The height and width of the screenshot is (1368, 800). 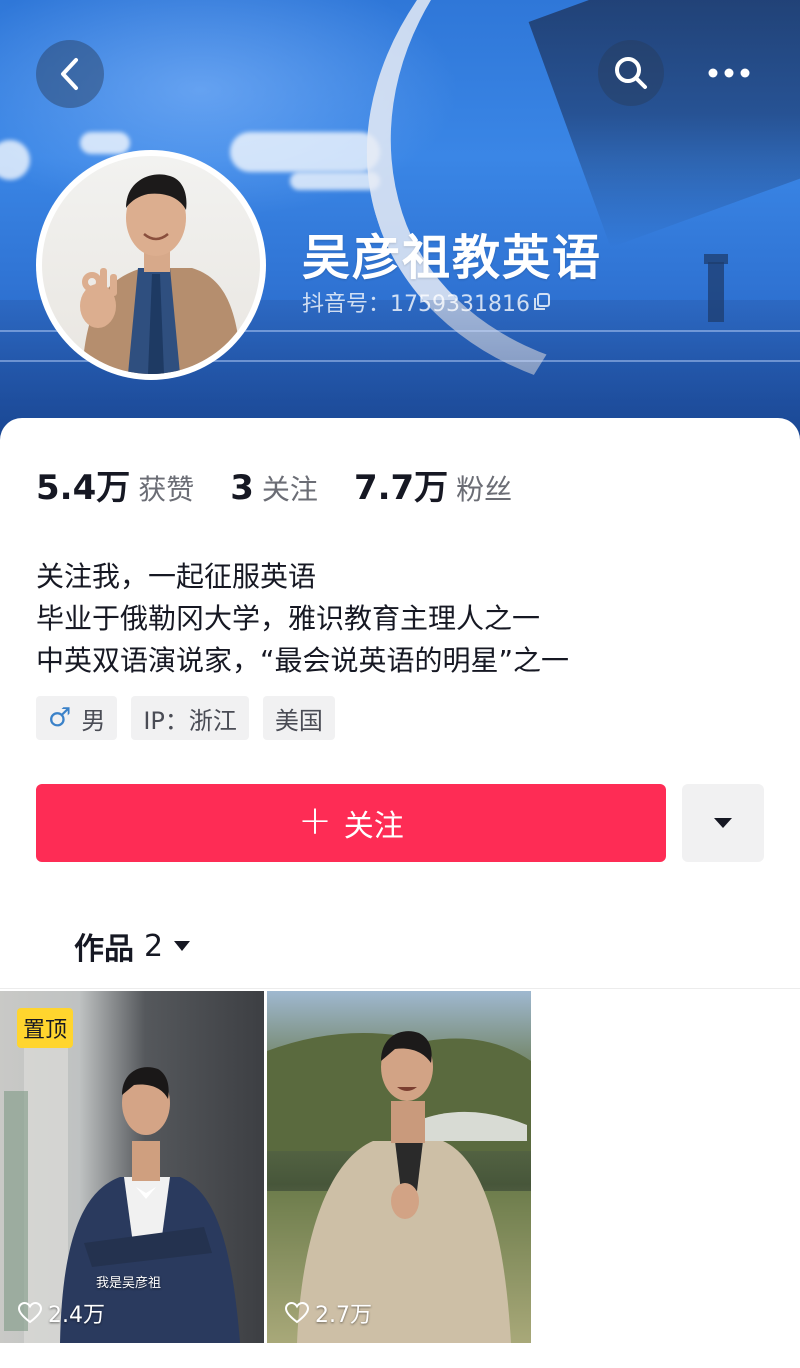 I want to click on stat-followers: 7.7万 粉丝, so click(x=433, y=484).